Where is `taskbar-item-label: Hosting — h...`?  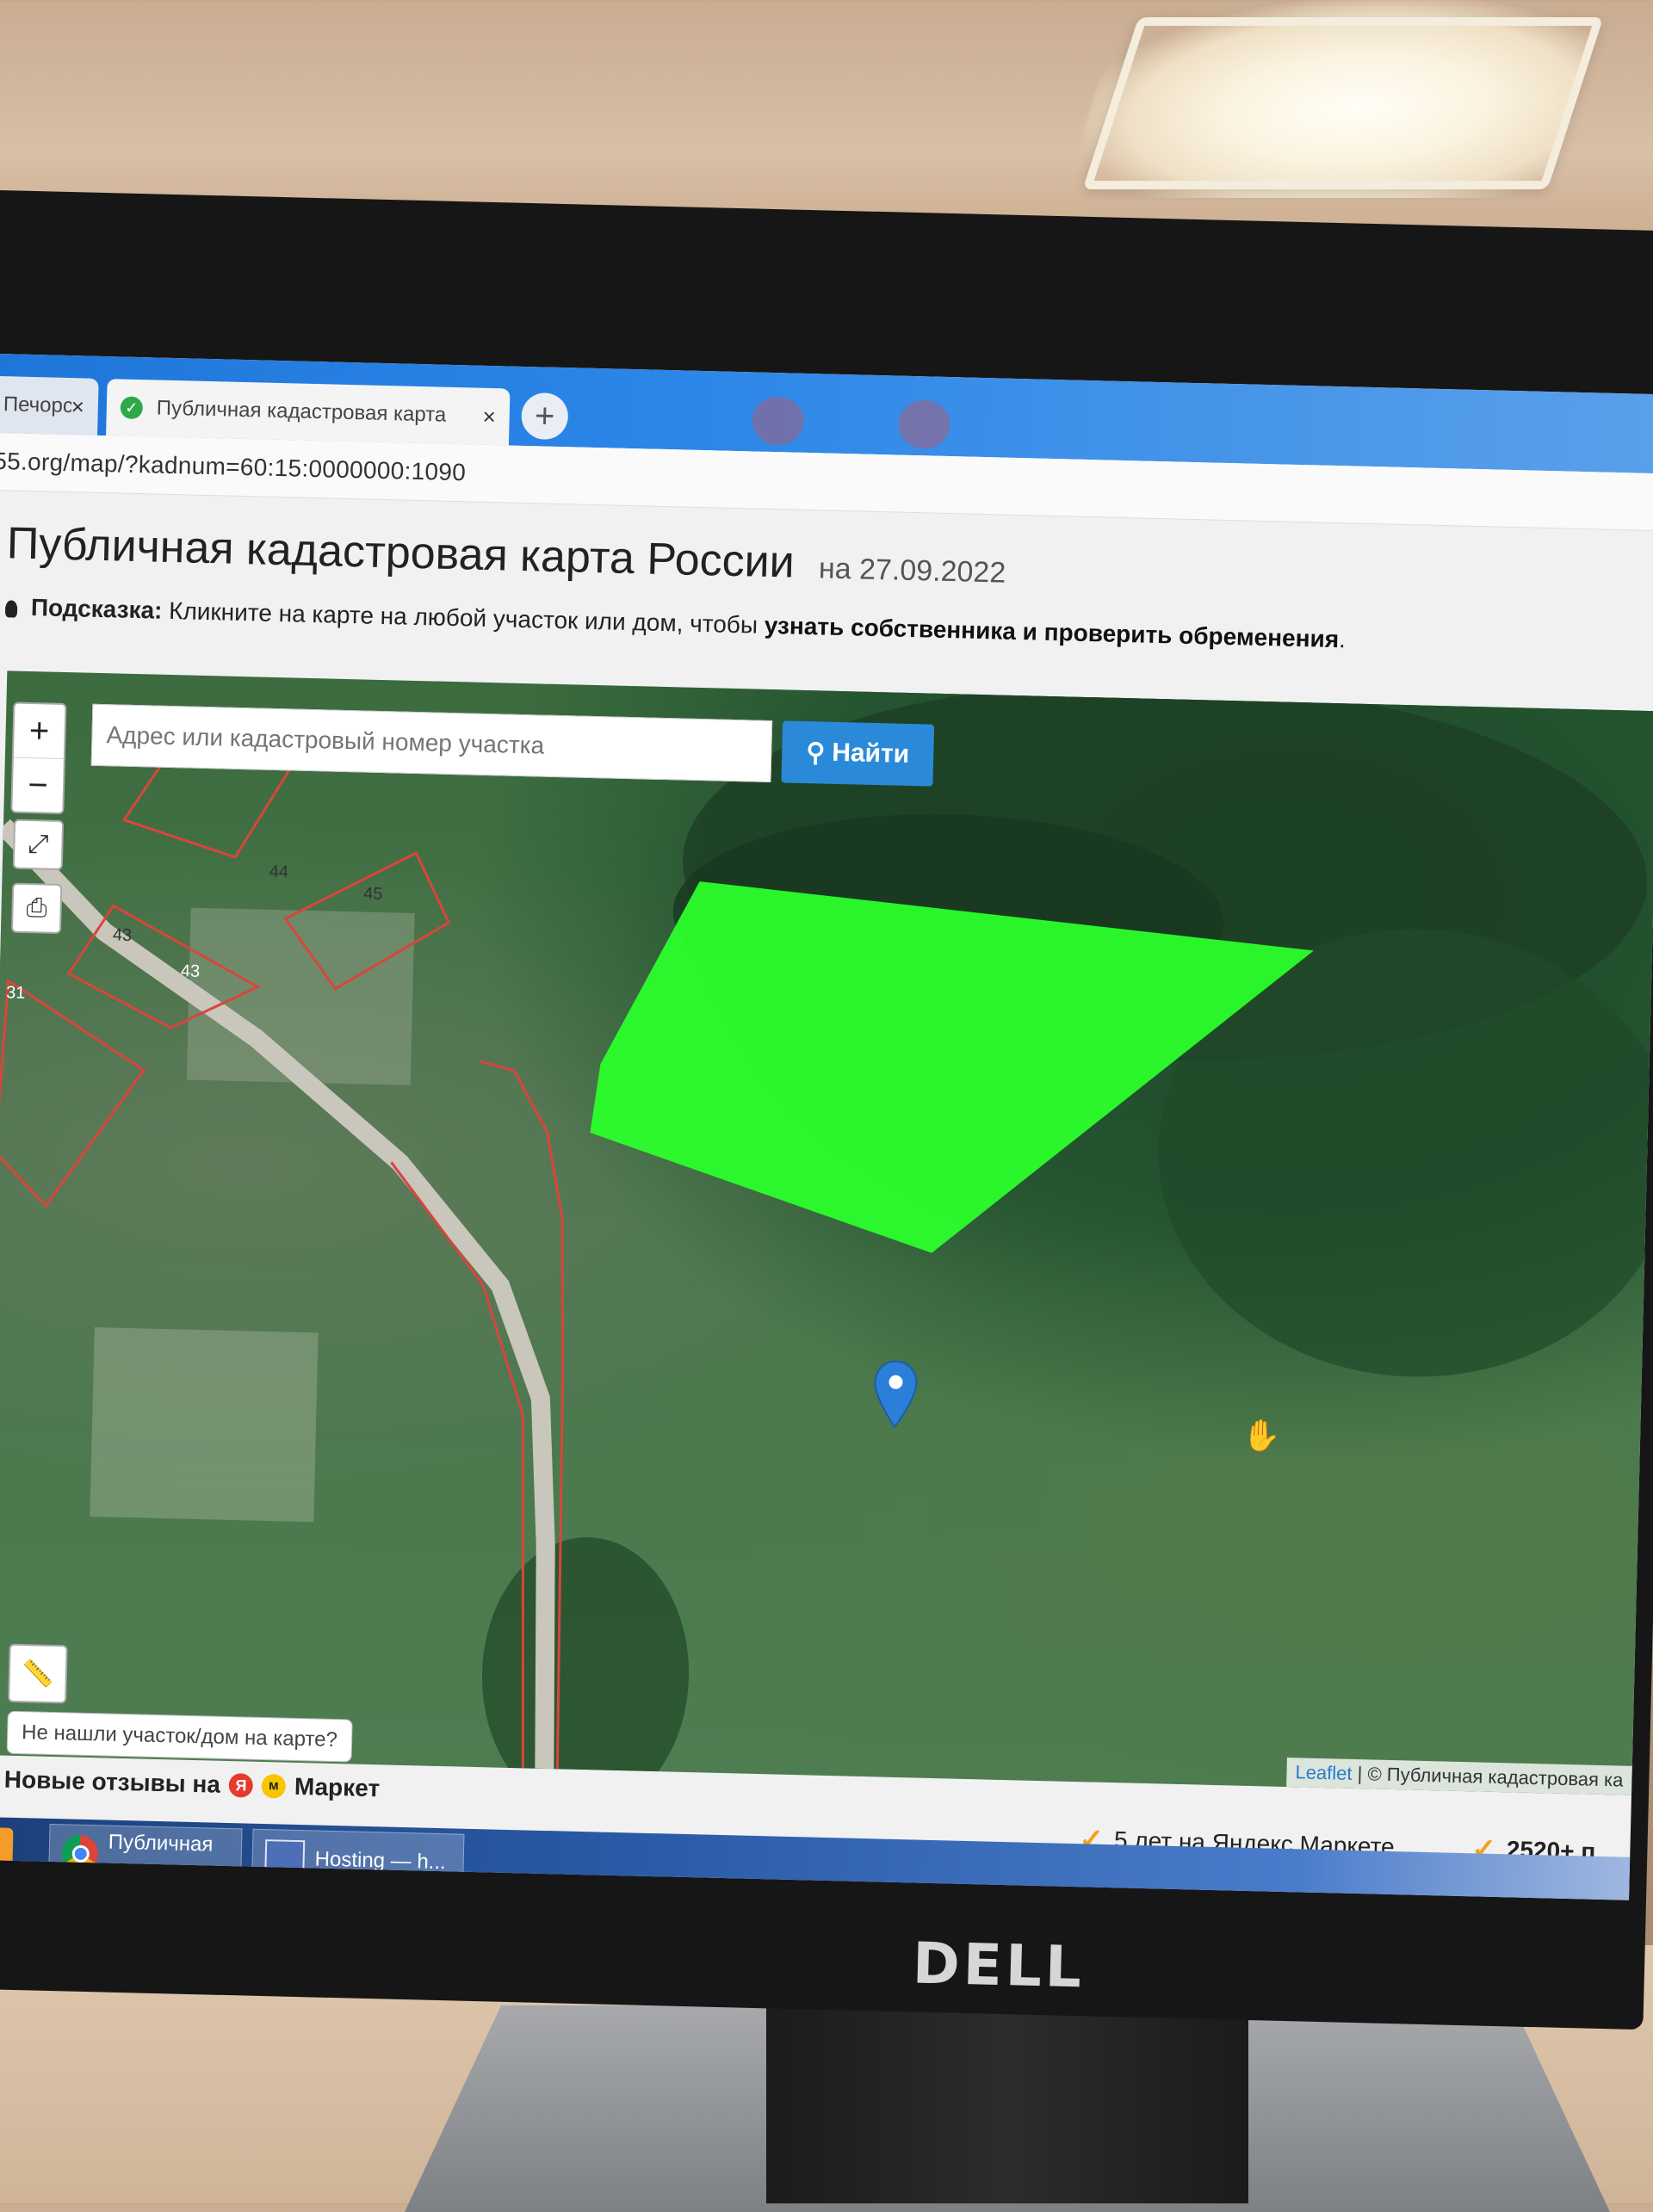 taskbar-item-label: Hosting — h... is located at coordinates (380, 1861).